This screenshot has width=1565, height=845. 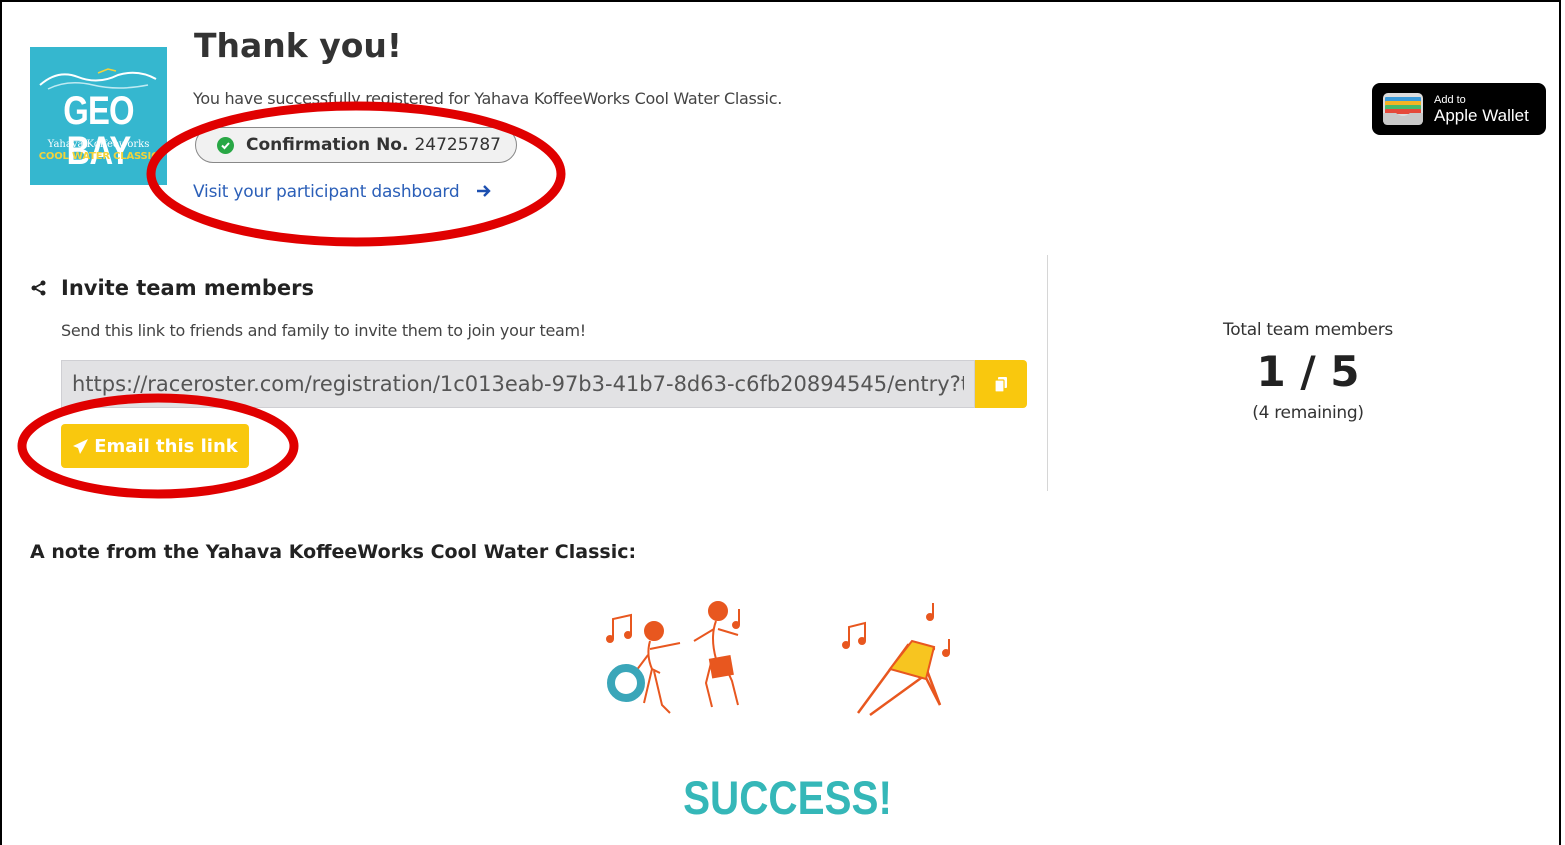 I want to click on copy-link-button, so click(x=1001, y=384).